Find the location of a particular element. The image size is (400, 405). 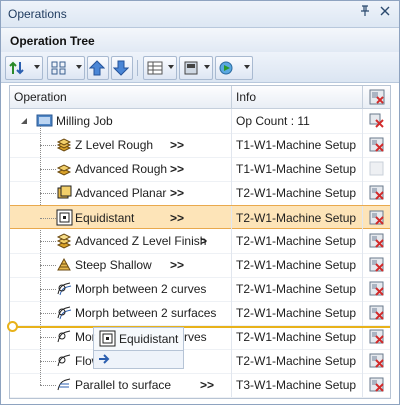

column-header-info: Info is located at coordinates (246, 97).